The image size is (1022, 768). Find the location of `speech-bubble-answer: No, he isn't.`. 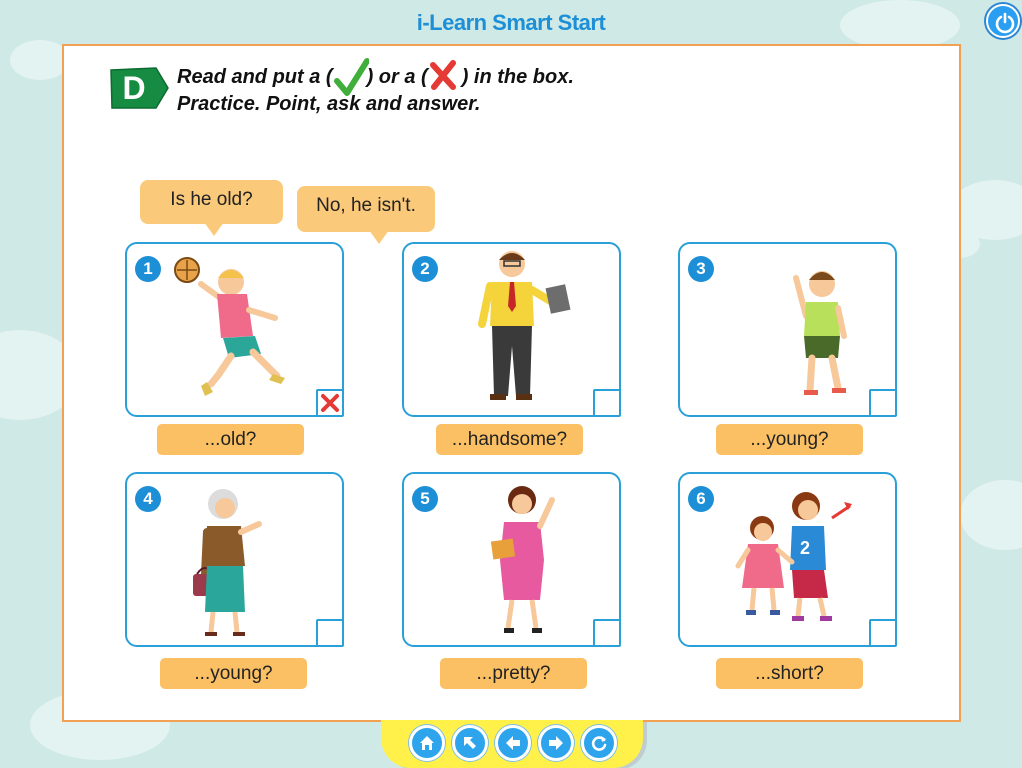

speech-bubble-answer: No, he isn't. is located at coordinates (366, 215).